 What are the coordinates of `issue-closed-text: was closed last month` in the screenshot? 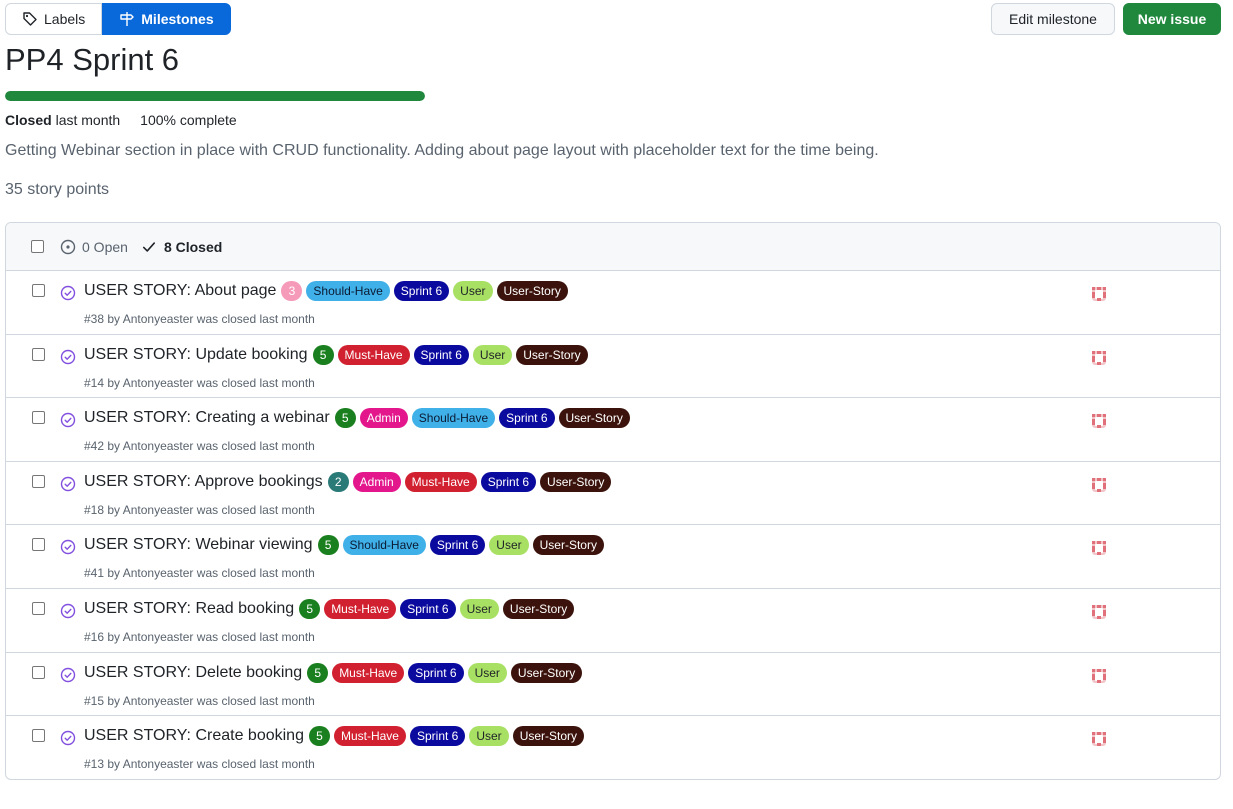 It's located at (255, 573).